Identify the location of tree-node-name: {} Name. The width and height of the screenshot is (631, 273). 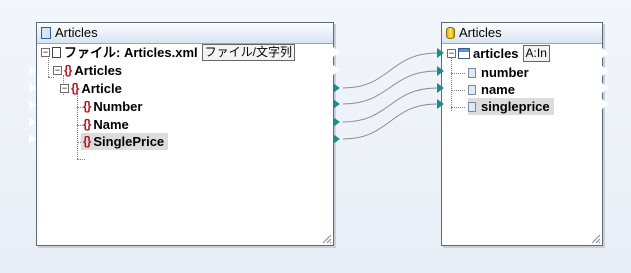
(106, 124).